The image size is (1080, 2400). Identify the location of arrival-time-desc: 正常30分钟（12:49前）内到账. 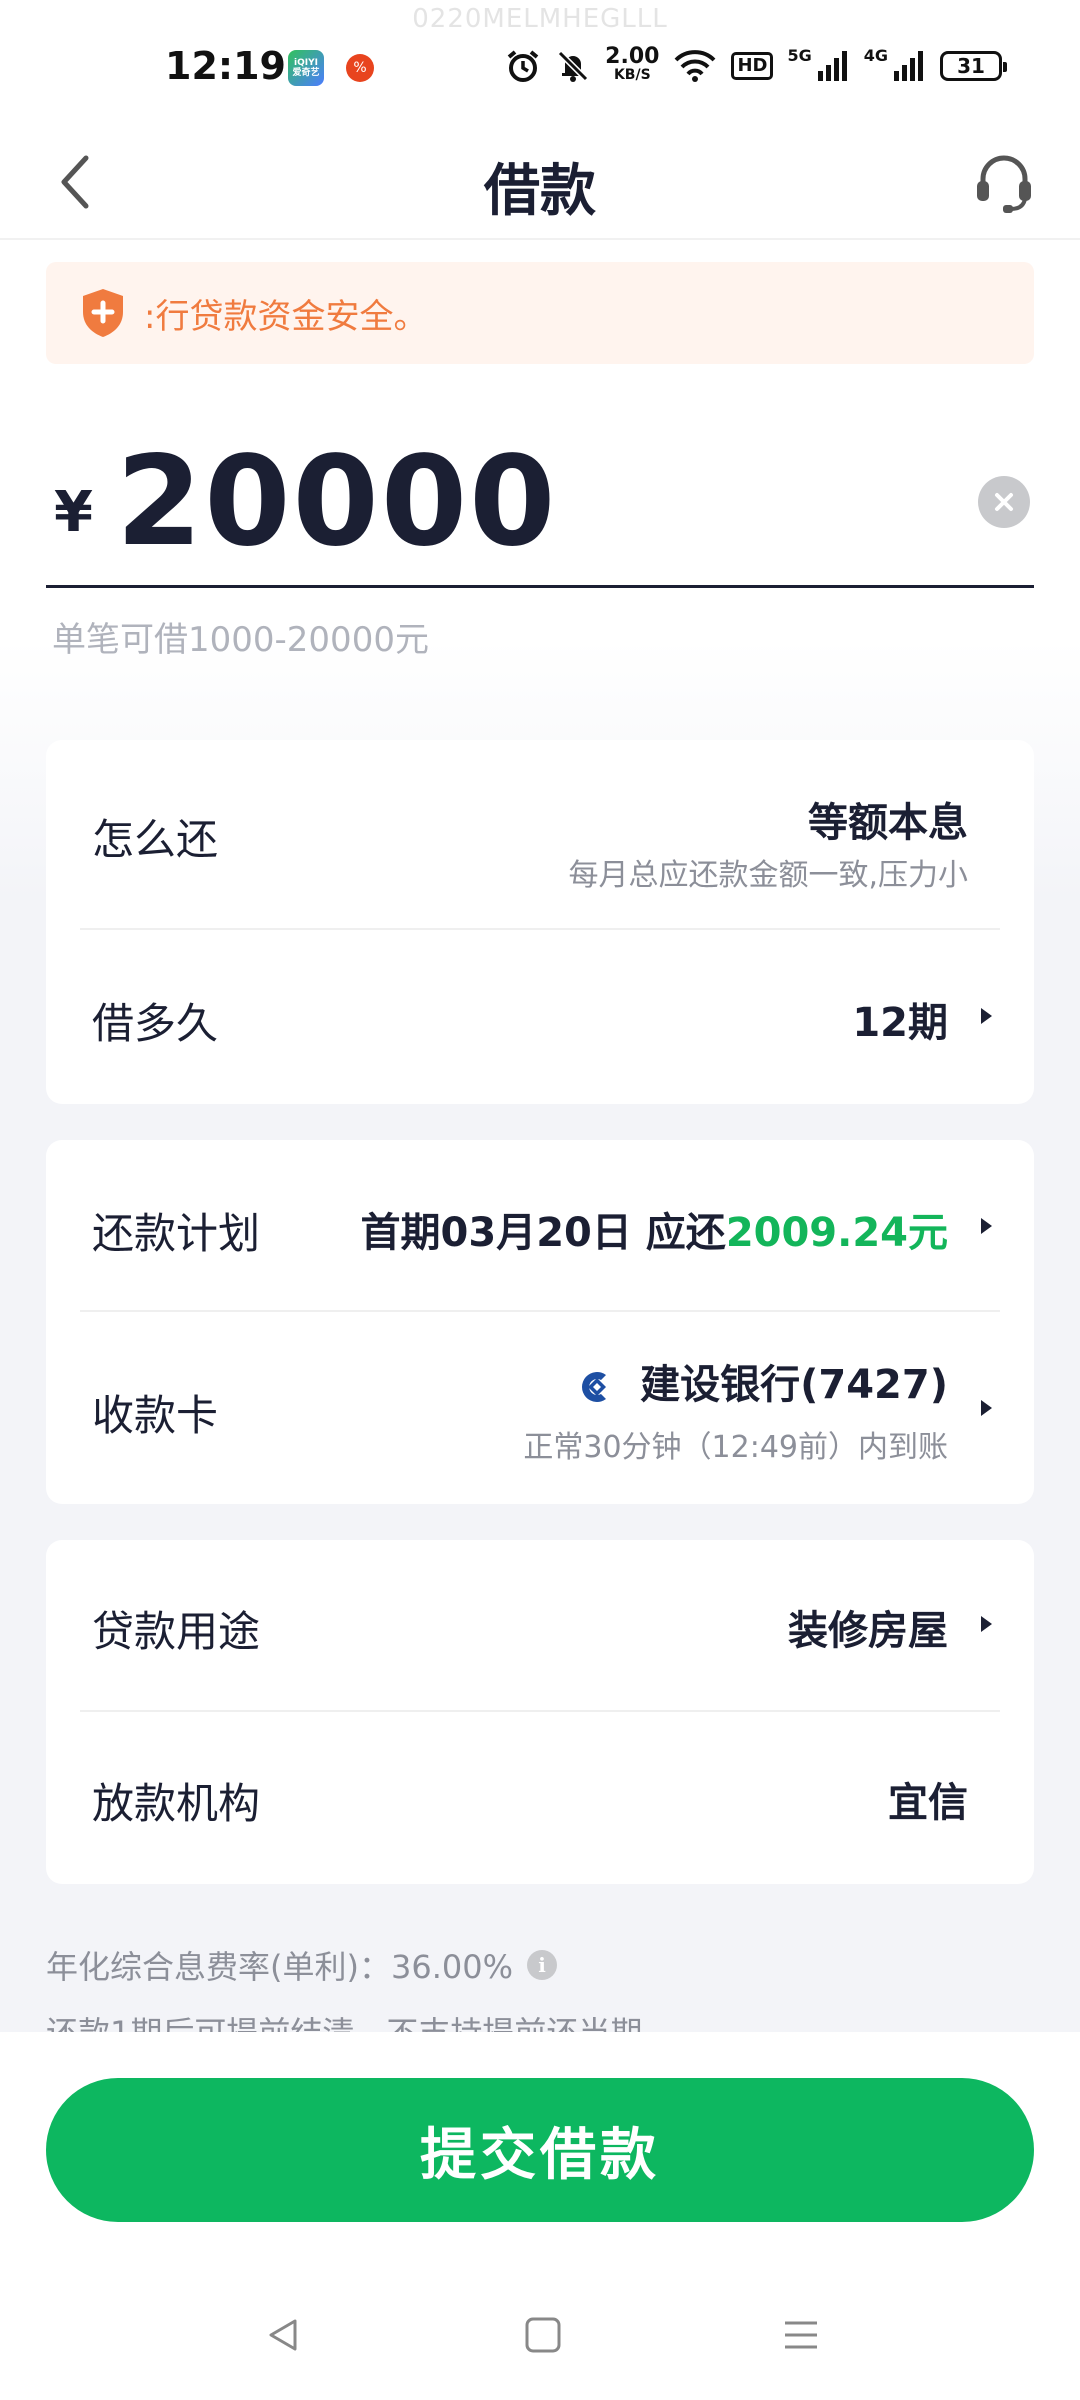
(735, 1447).